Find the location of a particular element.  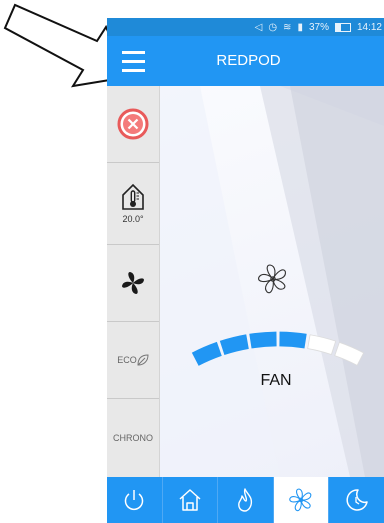

room-thermometer-icon is located at coordinates (133, 196).